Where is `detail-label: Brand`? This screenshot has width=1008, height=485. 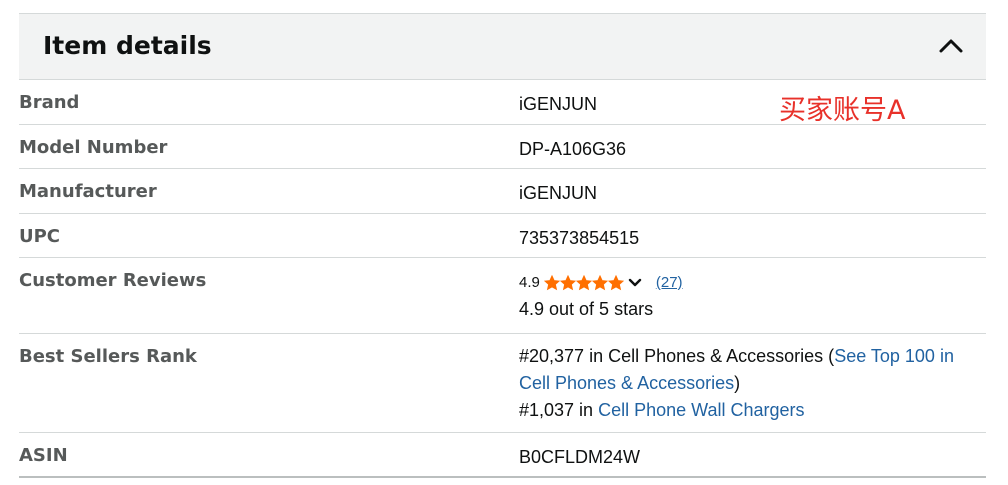 detail-label: Brand is located at coordinates (49, 102).